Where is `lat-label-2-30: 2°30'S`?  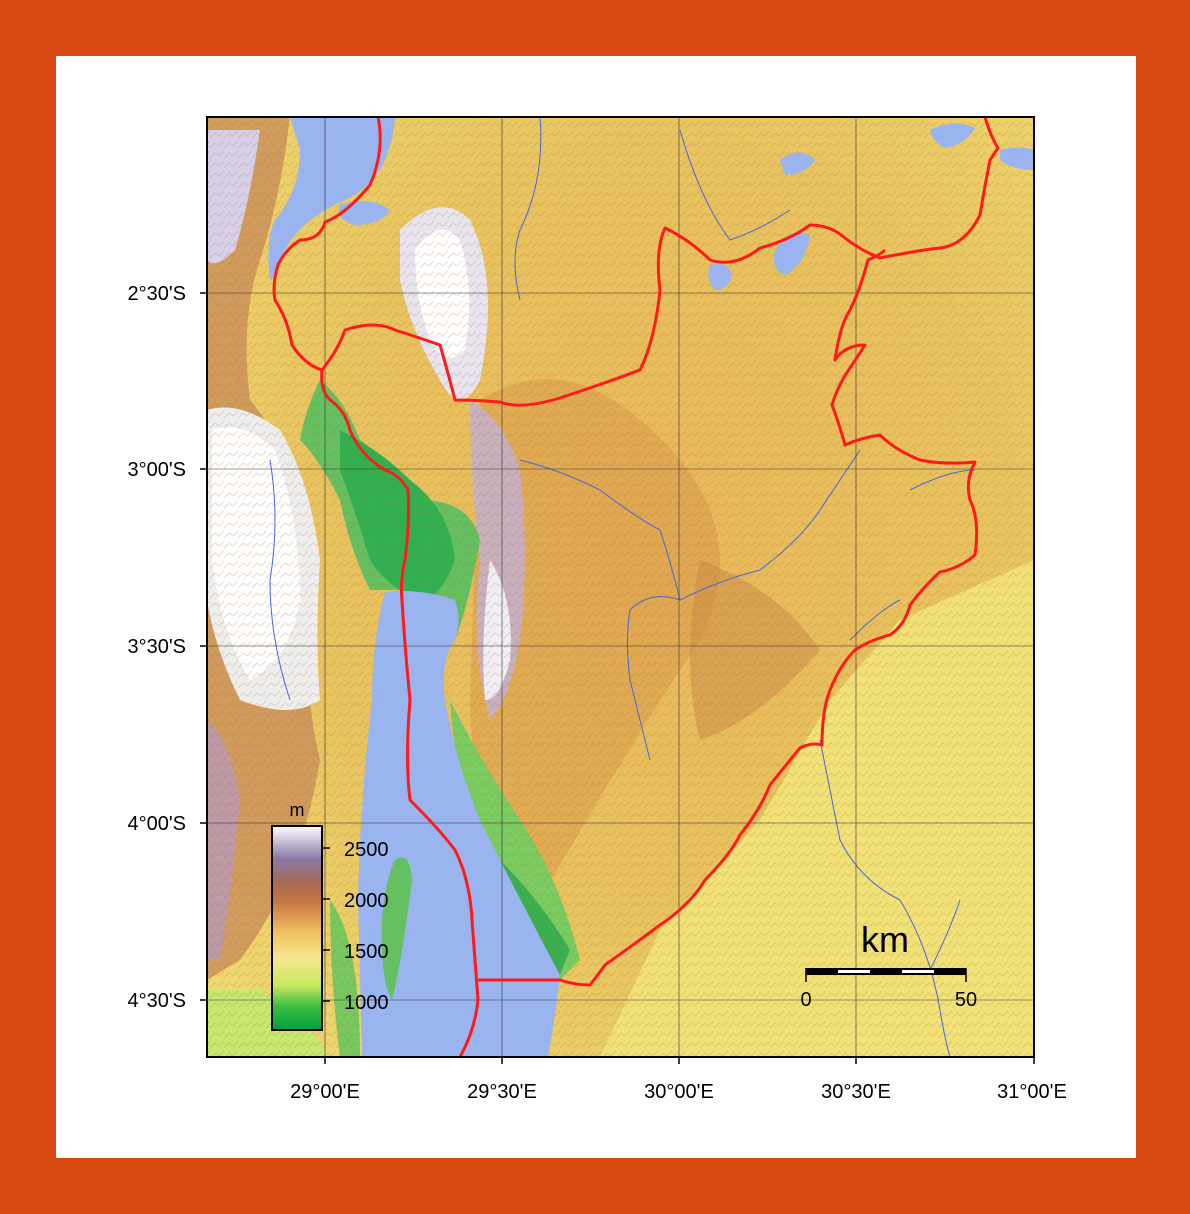 lat-label-2-30: 2°30'S is located at coordinates (156, 294).